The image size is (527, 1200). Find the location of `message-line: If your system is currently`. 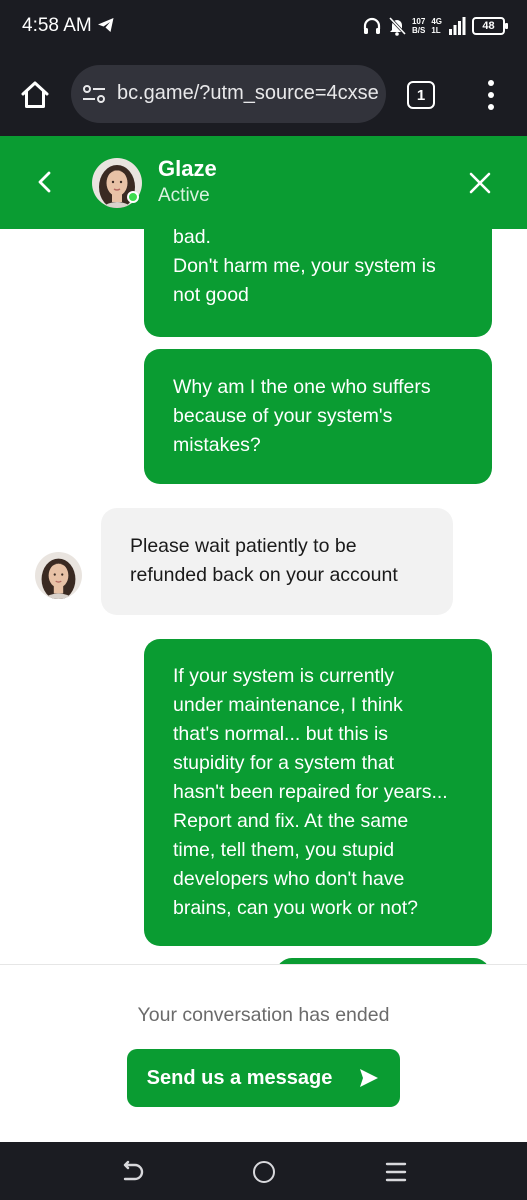

message-line: If your system is currently is located at coordinates (284, 676).